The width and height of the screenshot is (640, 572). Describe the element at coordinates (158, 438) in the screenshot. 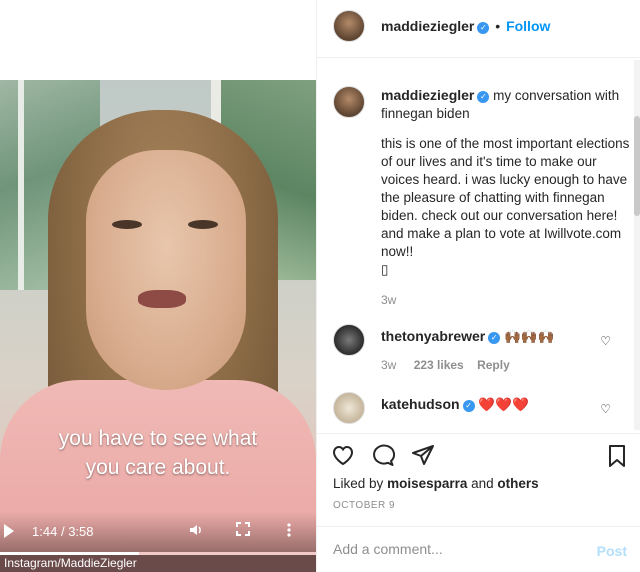

I see `caption-line: you have to see what` at that location.